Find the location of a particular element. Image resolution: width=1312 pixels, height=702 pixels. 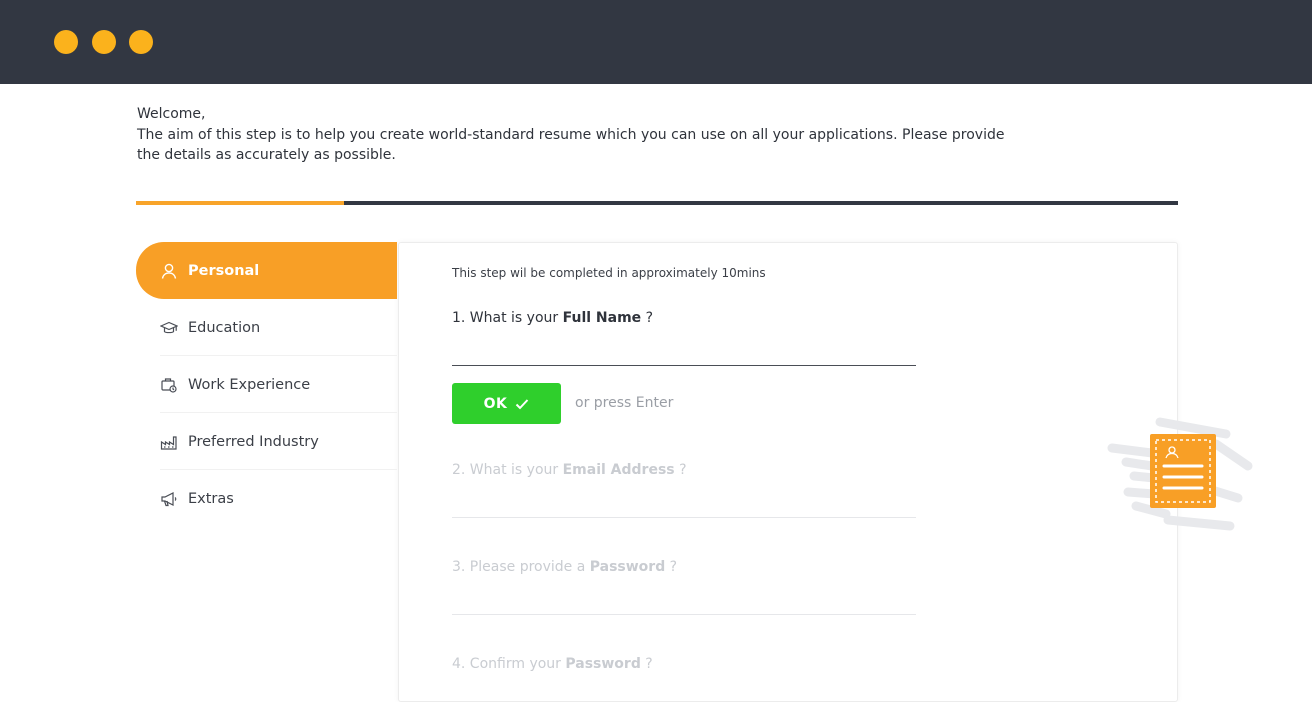

check-icon is located at coordinates (522, 404).